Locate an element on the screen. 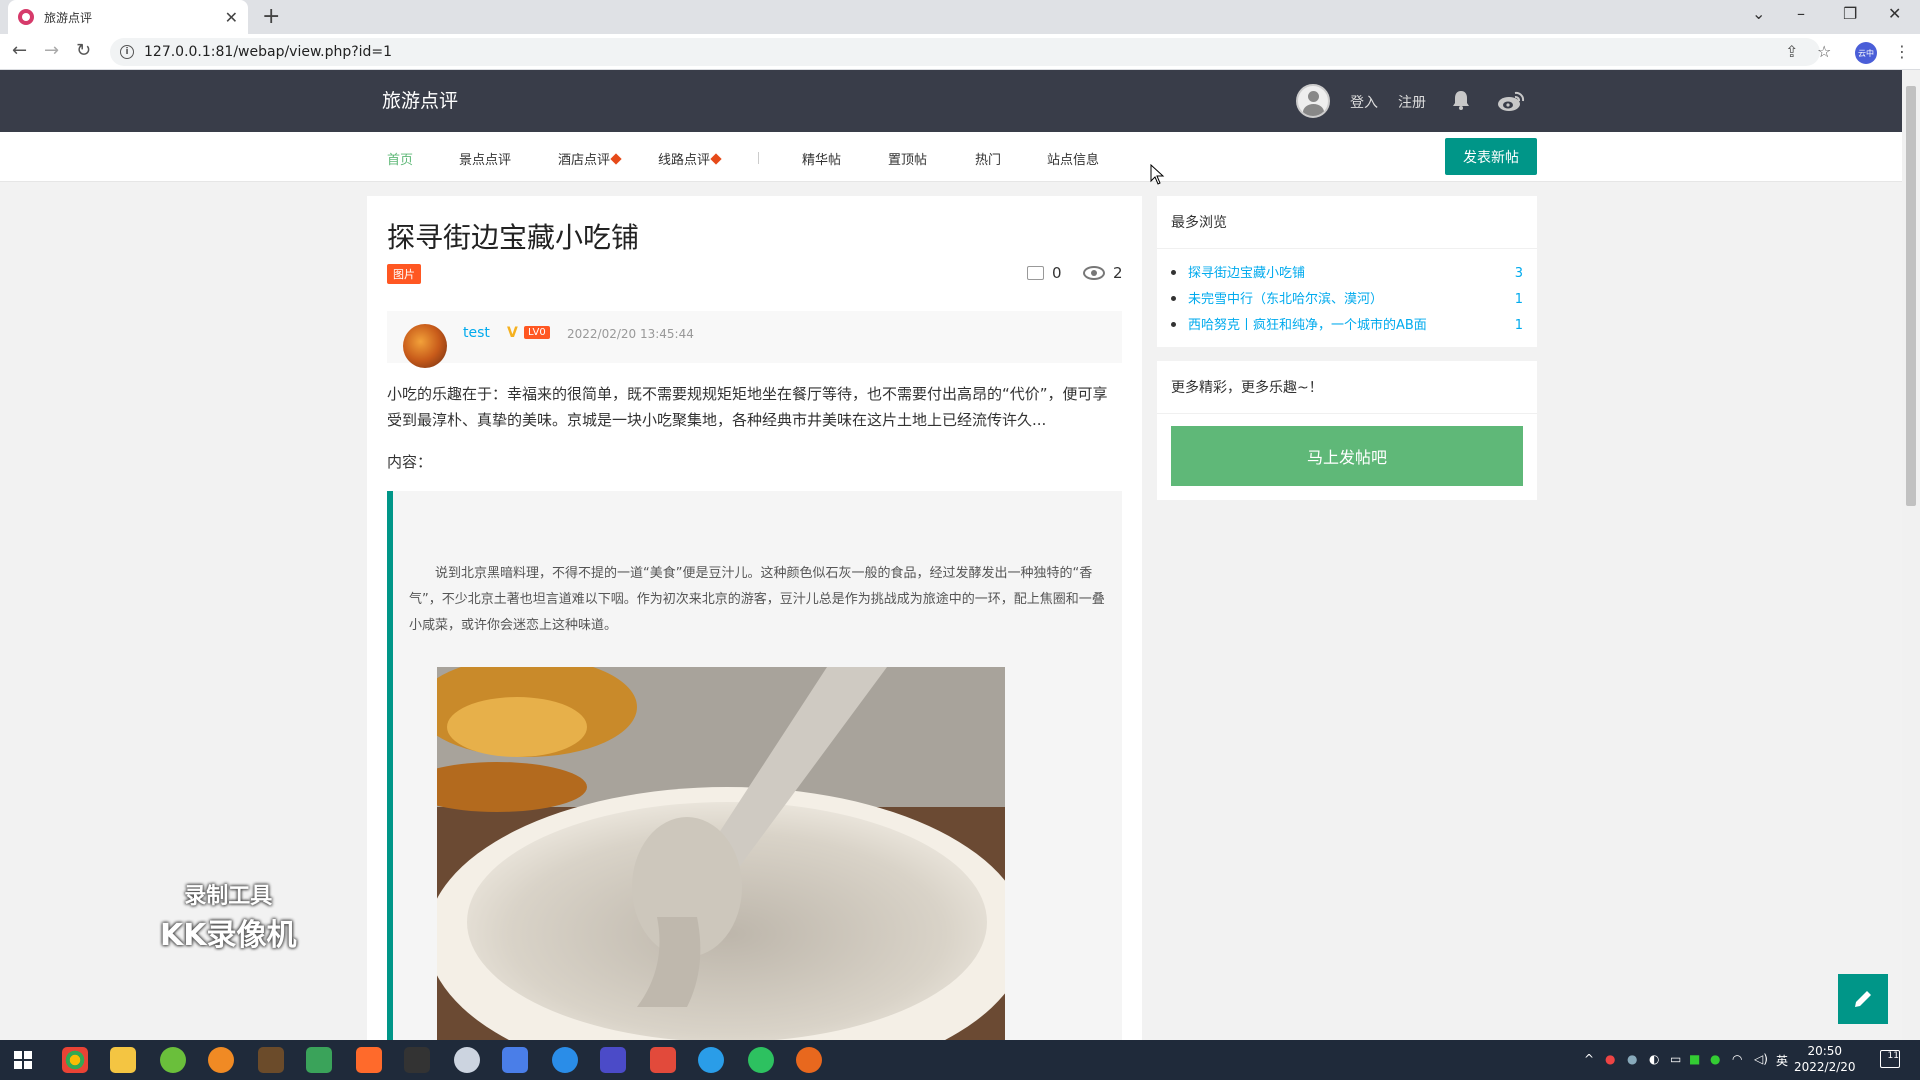 This screenshot has width=1920, height=1080. file-explorer-icon is located at coordinates (123, 1060).